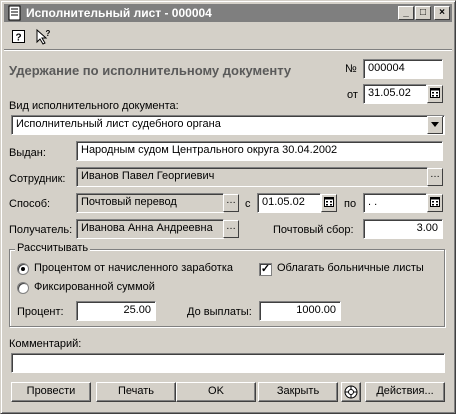  I want to click on recipient-field: Иванова Анна Андреевна, so click(150, 229).